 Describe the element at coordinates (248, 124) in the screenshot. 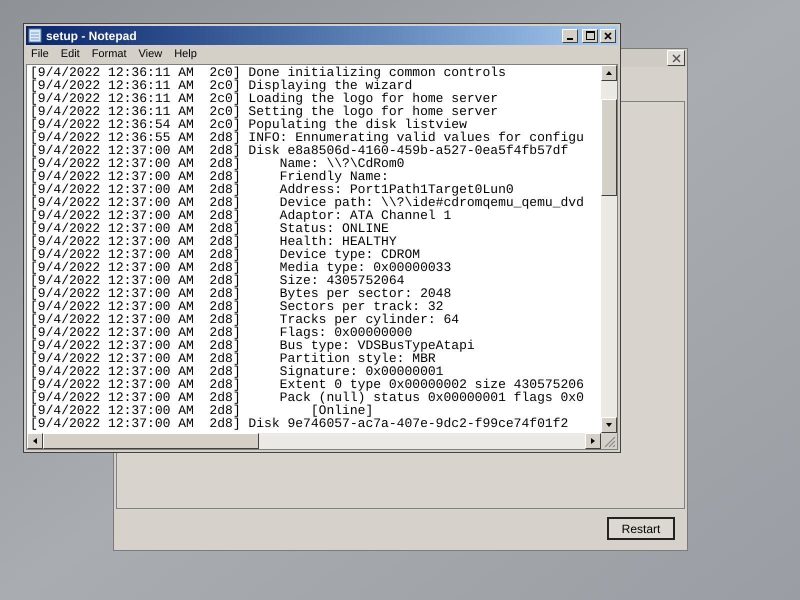

I see `log-line: [9/4/2022 12:36:54 AM 2c0] Populating the disk listview` at that location.